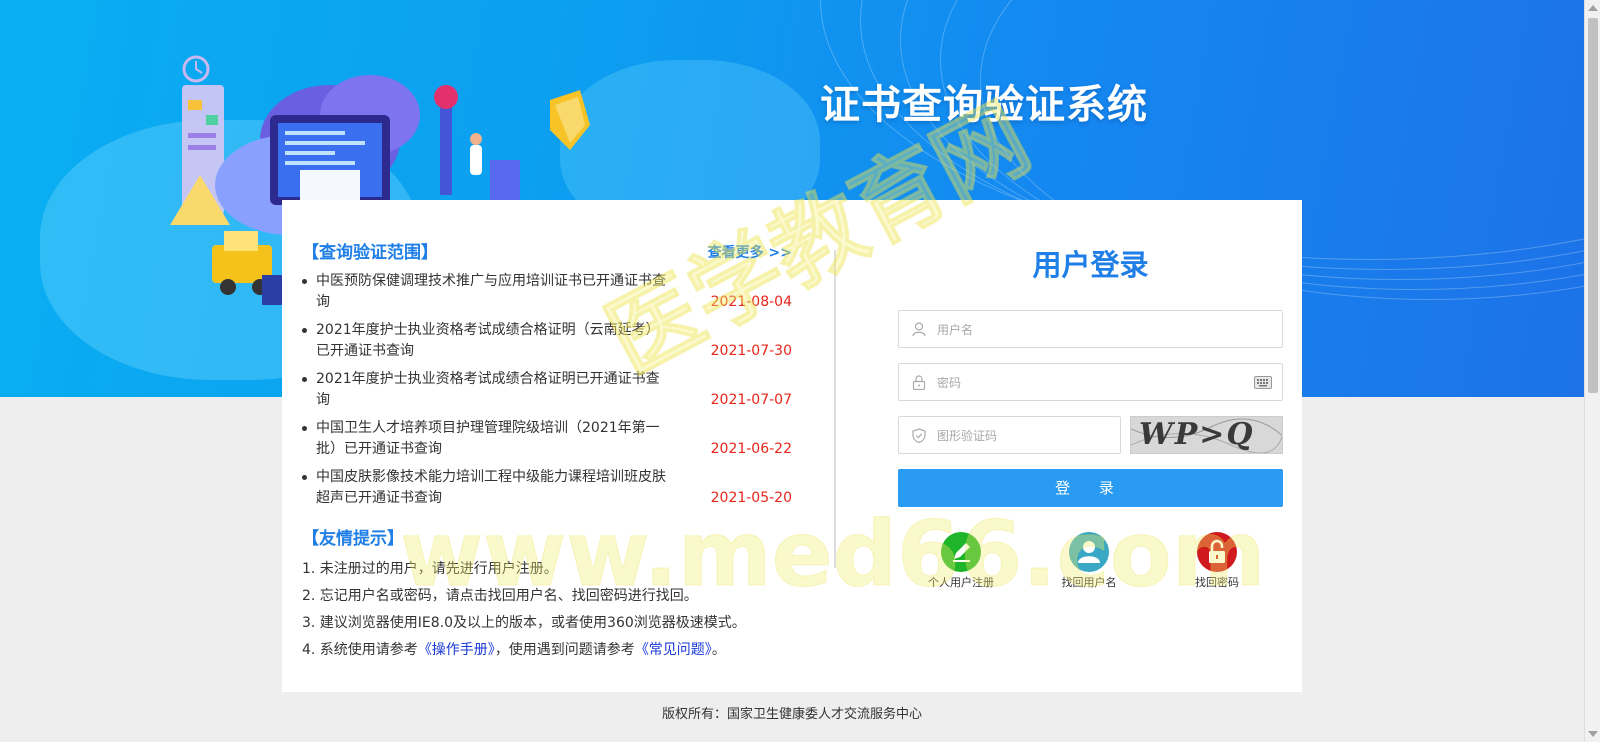  What do you see at coordinates (919, 329) in the screenshot?
I see `user-icon` at bounding box center [919, 329].